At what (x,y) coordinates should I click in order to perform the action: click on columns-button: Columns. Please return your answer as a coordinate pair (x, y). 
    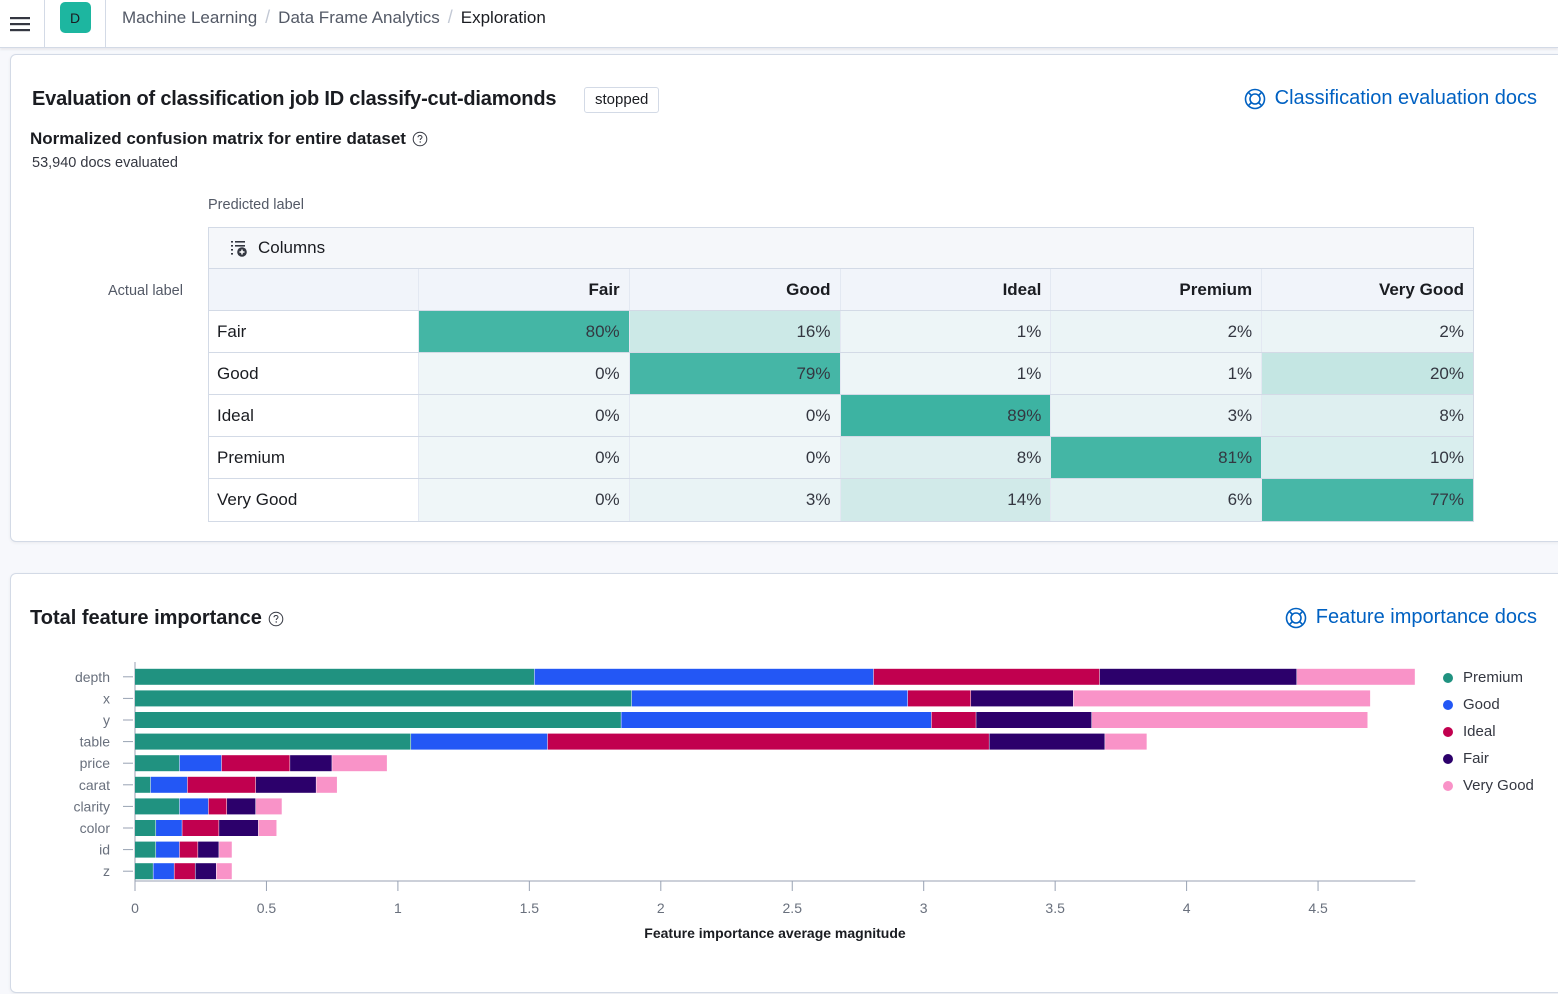
    Looking at the image, I should click on (841, 248).